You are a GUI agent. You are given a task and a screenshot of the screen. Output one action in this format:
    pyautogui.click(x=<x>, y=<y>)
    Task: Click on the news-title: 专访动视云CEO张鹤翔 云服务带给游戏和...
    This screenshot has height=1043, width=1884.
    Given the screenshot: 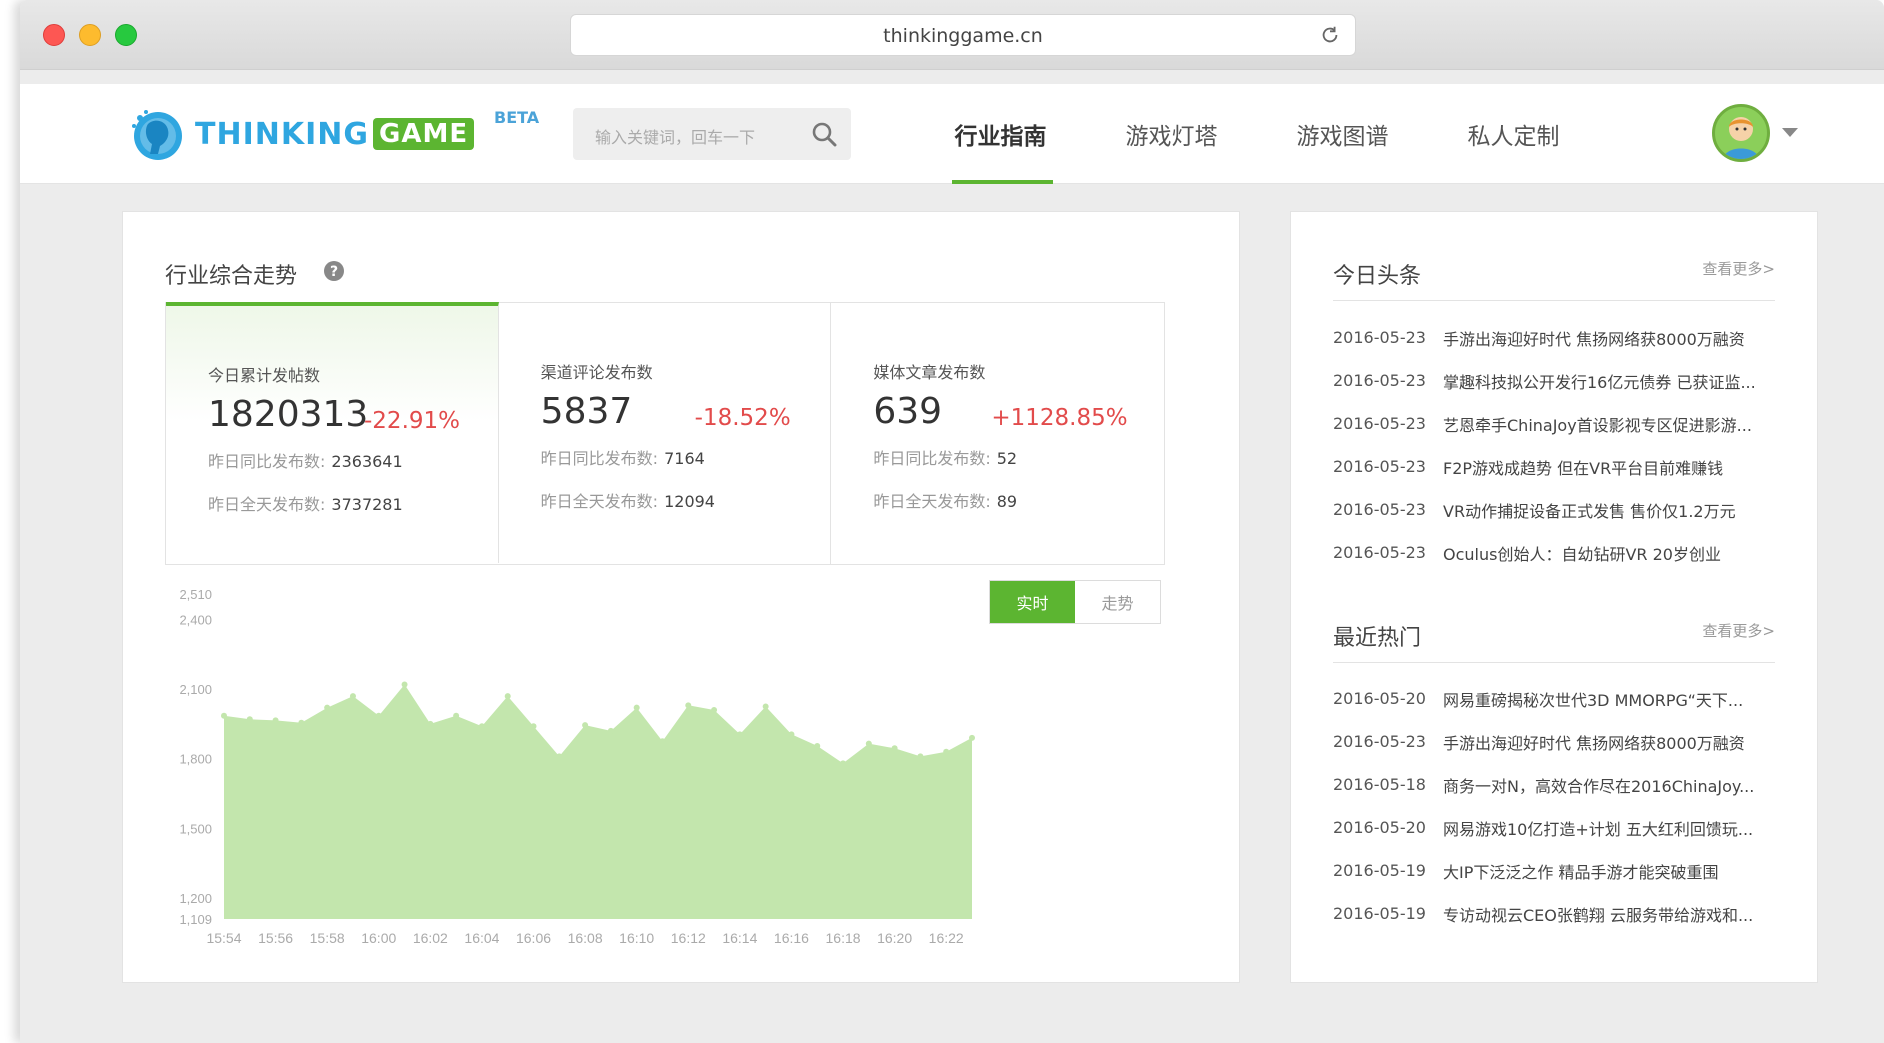 What is the action you would take?
    pyautogui.click(x=1598, y=914)
    